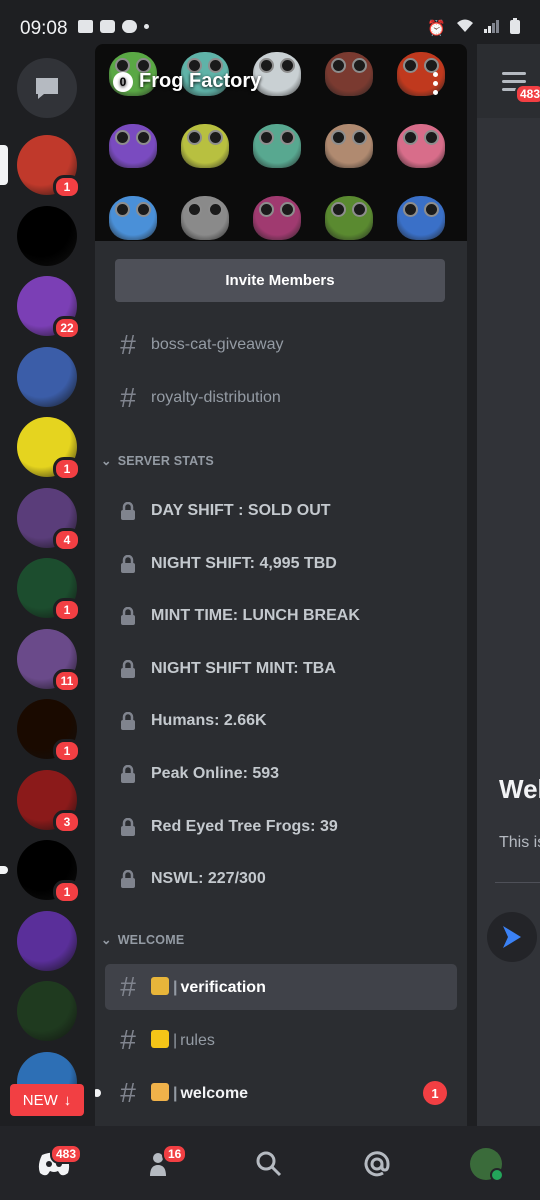 Image resolution: width=540 pixels, height=1200 pixels. I want to click on channel-name: rules, so click(197, 1040).